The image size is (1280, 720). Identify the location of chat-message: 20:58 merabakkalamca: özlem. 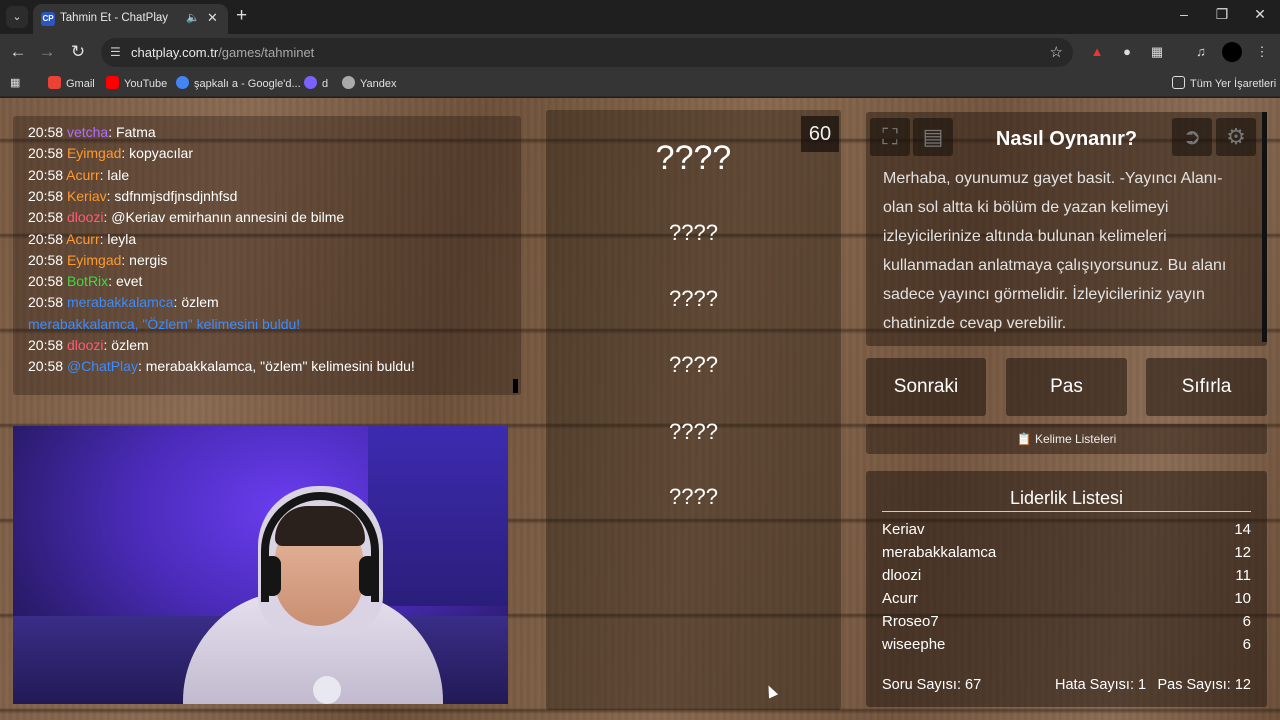
(123, 302).